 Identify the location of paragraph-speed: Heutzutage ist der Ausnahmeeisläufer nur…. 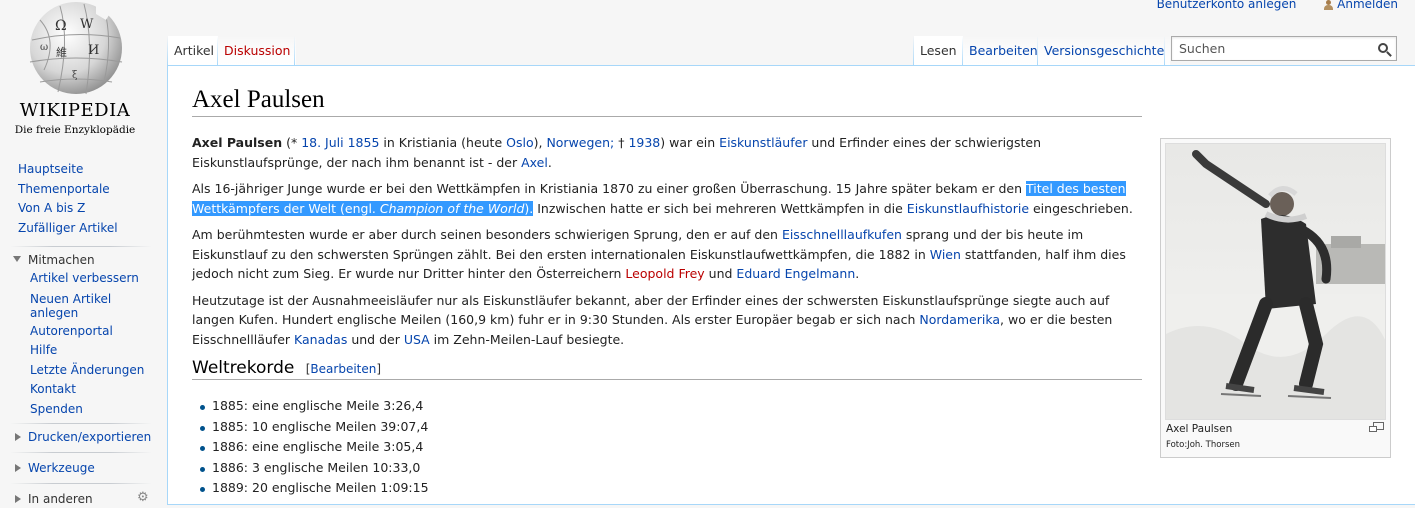
(669, 320).